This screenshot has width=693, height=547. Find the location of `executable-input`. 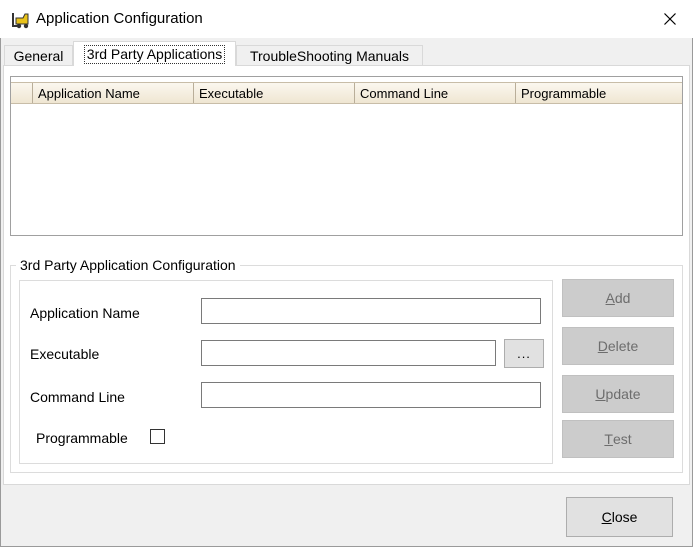

executable-input is located at coordinates (348, 353).